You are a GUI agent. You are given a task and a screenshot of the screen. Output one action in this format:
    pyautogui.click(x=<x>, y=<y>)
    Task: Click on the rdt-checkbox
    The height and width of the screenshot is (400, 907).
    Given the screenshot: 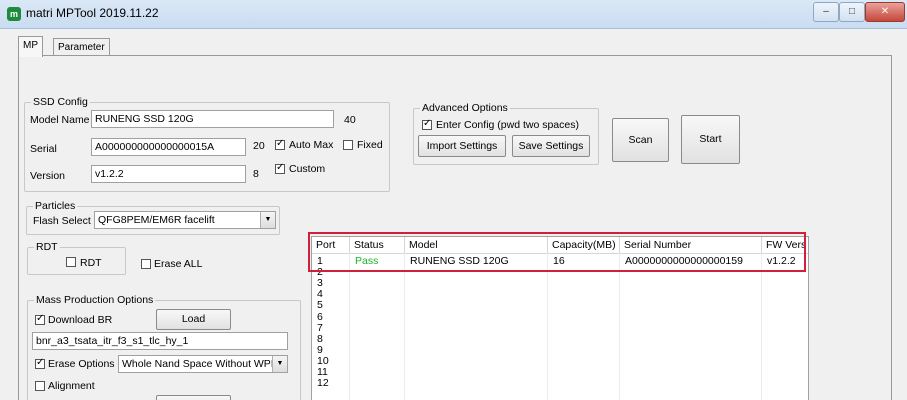 What is the action you would take?
    pyautogui.click(x=71, y=262)
    